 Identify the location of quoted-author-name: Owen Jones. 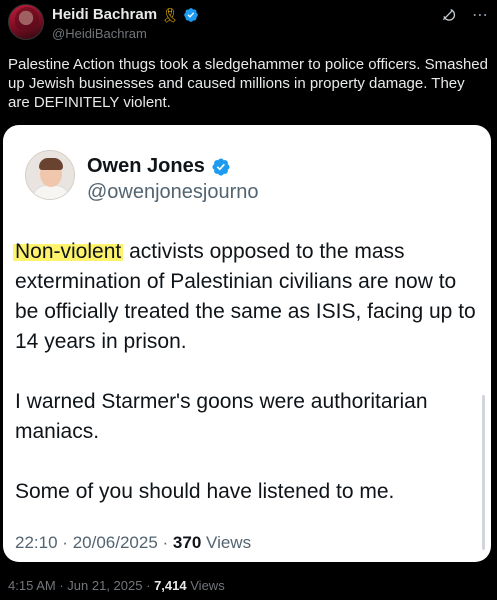
(146, 166).